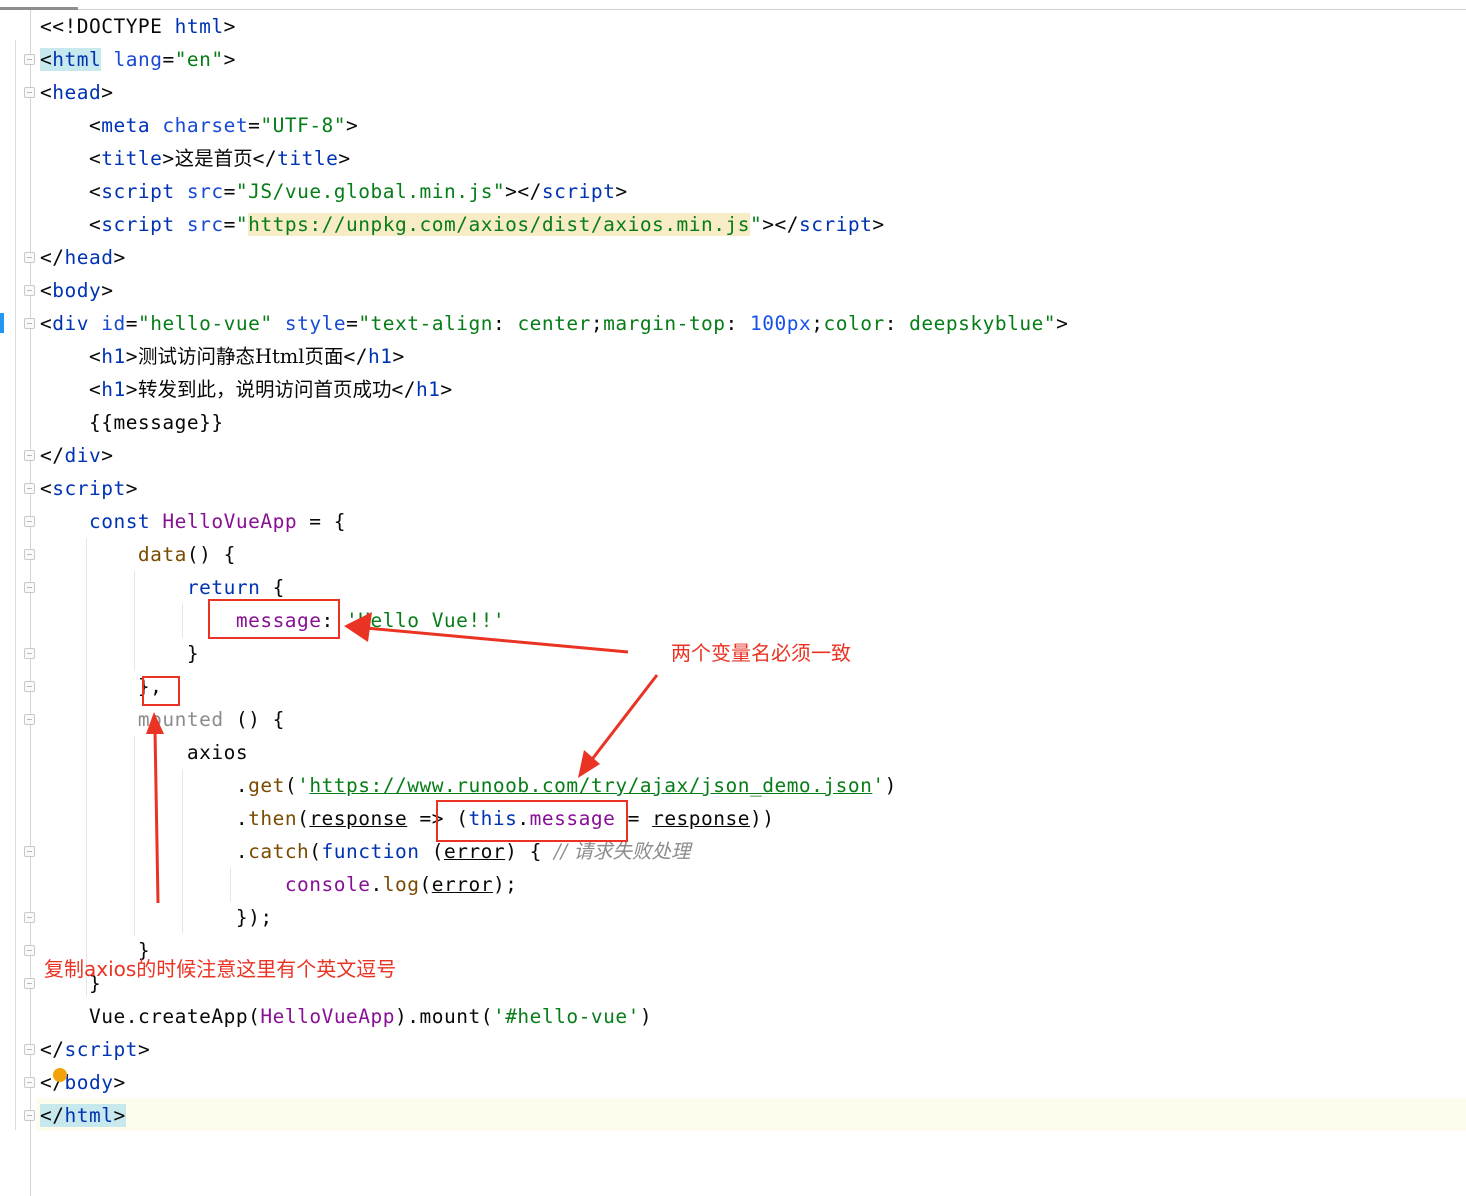 This screenshot has height=1196, width=1466. I want to click on annotation-arrows, so click(402, 758).